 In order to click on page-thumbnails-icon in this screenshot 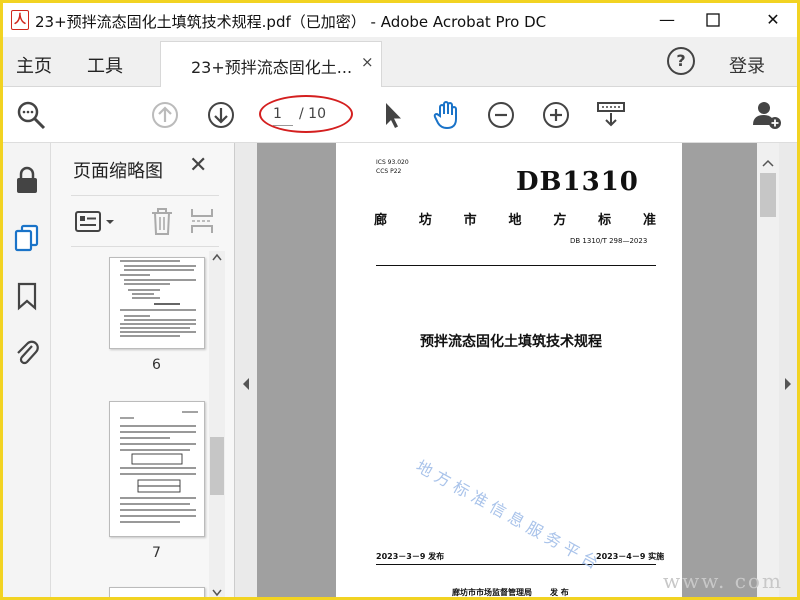, I will do `click(27, 238)`.